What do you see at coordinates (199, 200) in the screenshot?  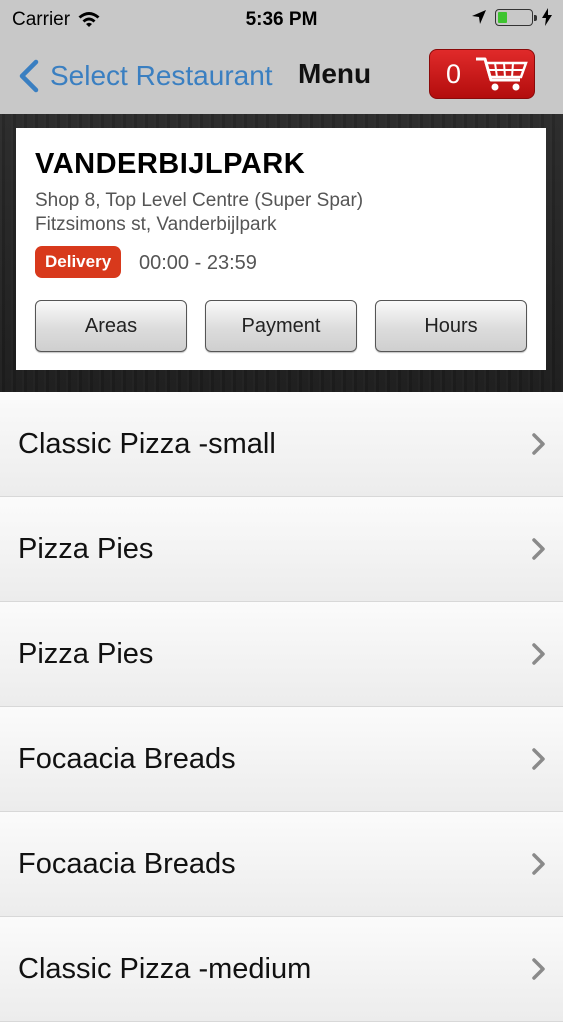 I see `address-line-1: Shop 8, Top Level Centre (Super Spar)` at bounding box center [199, 200].